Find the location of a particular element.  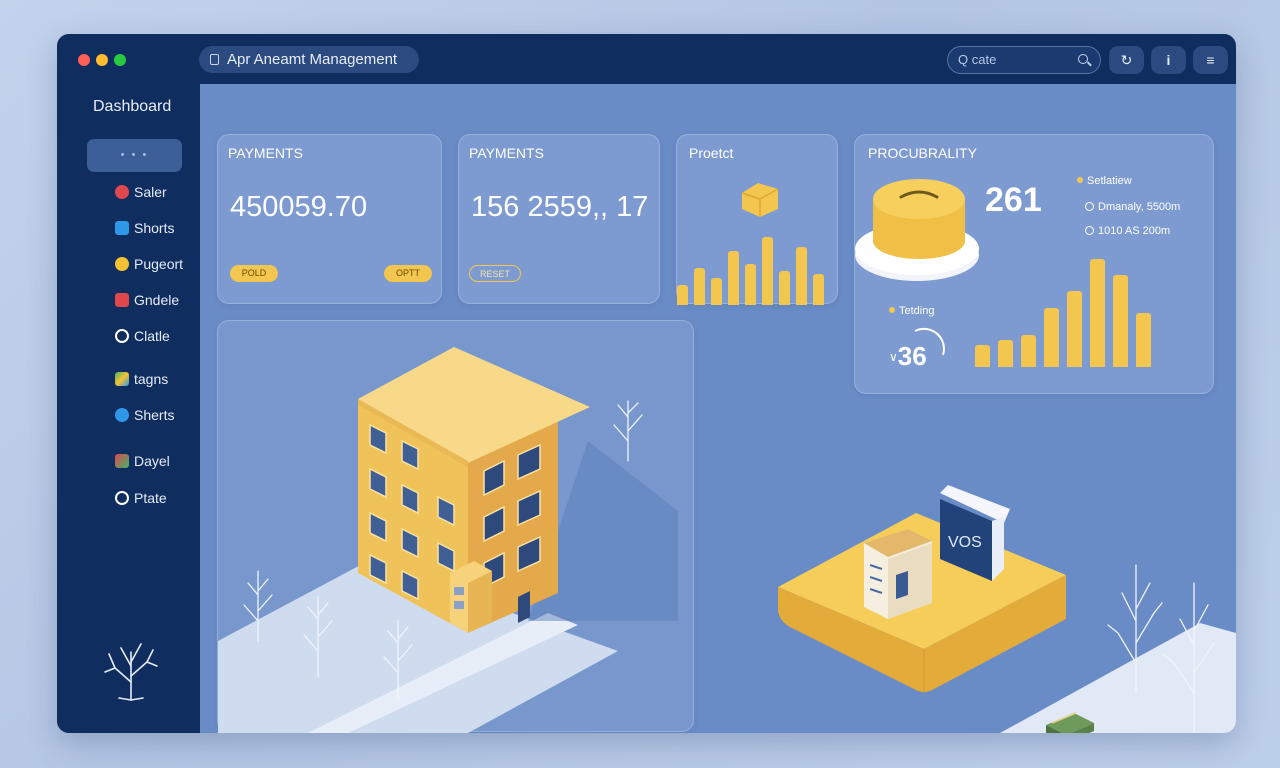

sidebar-item-label: Shorts is located at coordinates (154, 228).